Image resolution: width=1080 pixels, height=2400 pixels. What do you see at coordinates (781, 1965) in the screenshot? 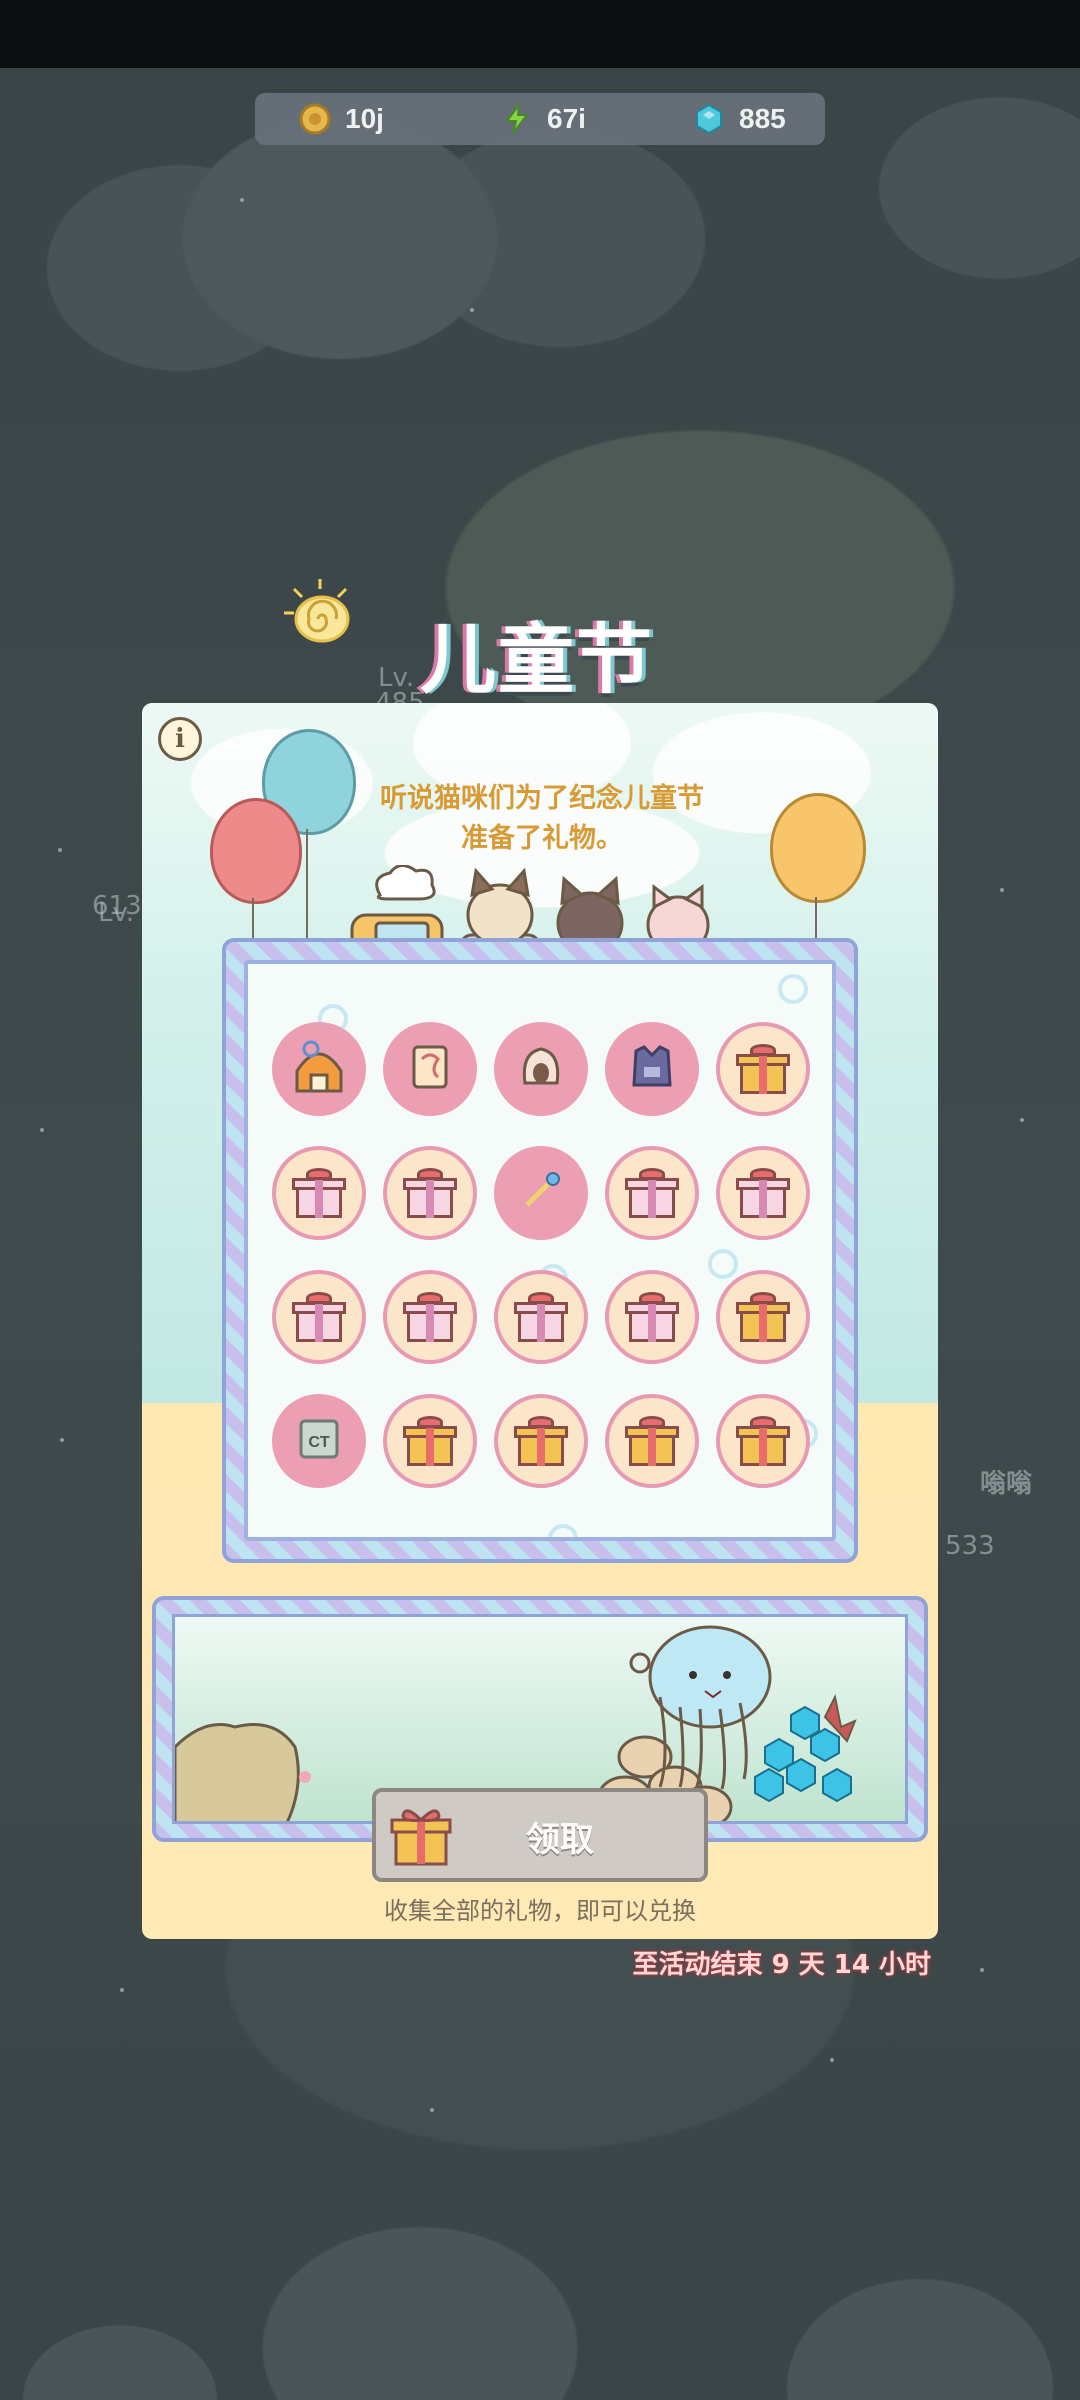
I see `event-timer: 至活动结束 9 天 14 小时` at bounding box center [781, 1965].